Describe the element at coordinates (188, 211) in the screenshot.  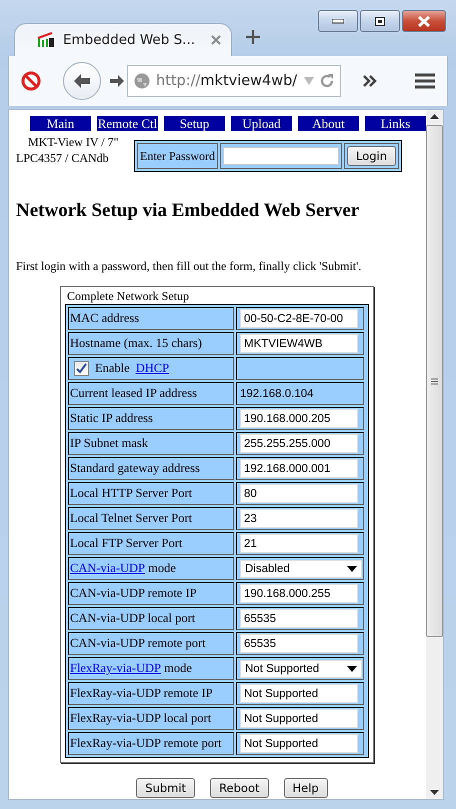
I see `page-heading: Network Setup via Embedded Web Server` at that location.